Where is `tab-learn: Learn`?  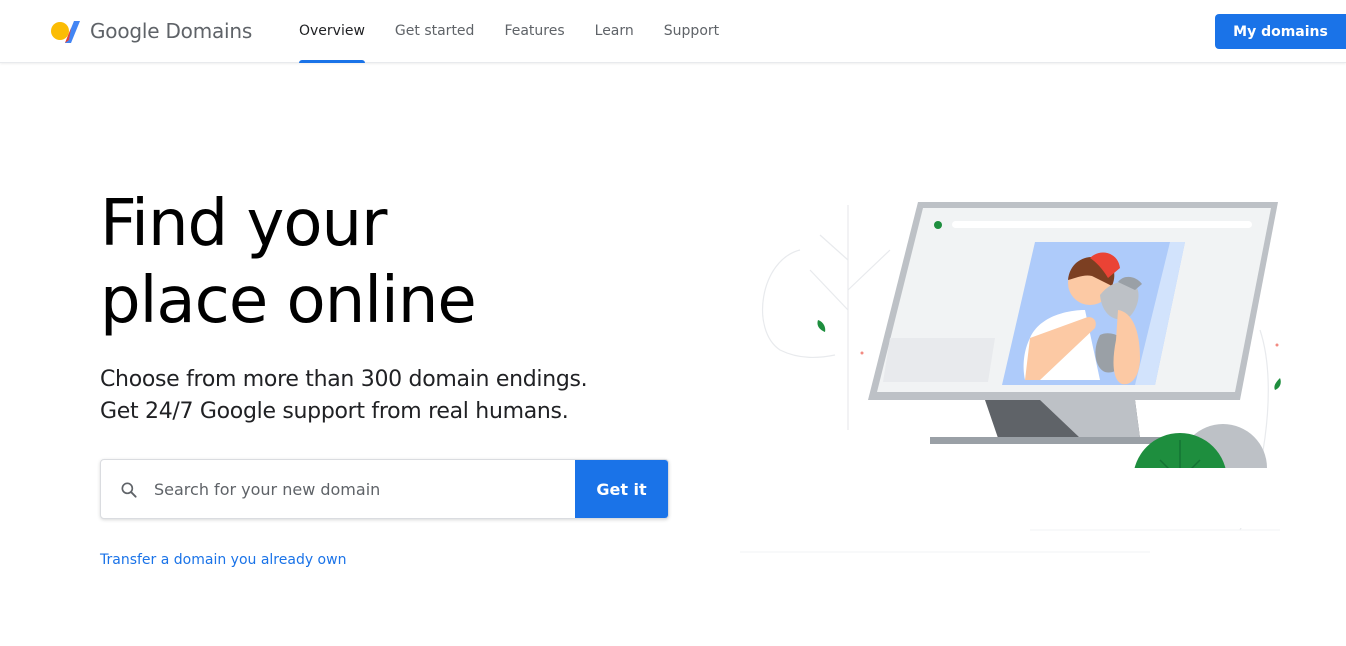
tab-learn: Learn is located at coordinates (614, 31).